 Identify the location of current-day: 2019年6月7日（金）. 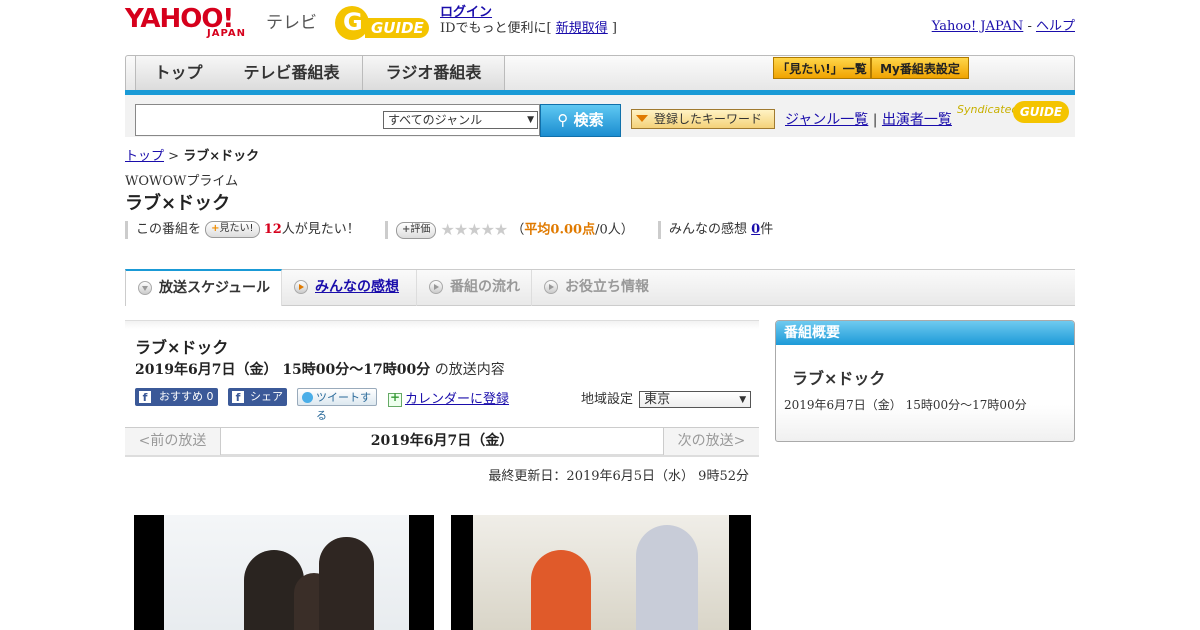
(442, 441).